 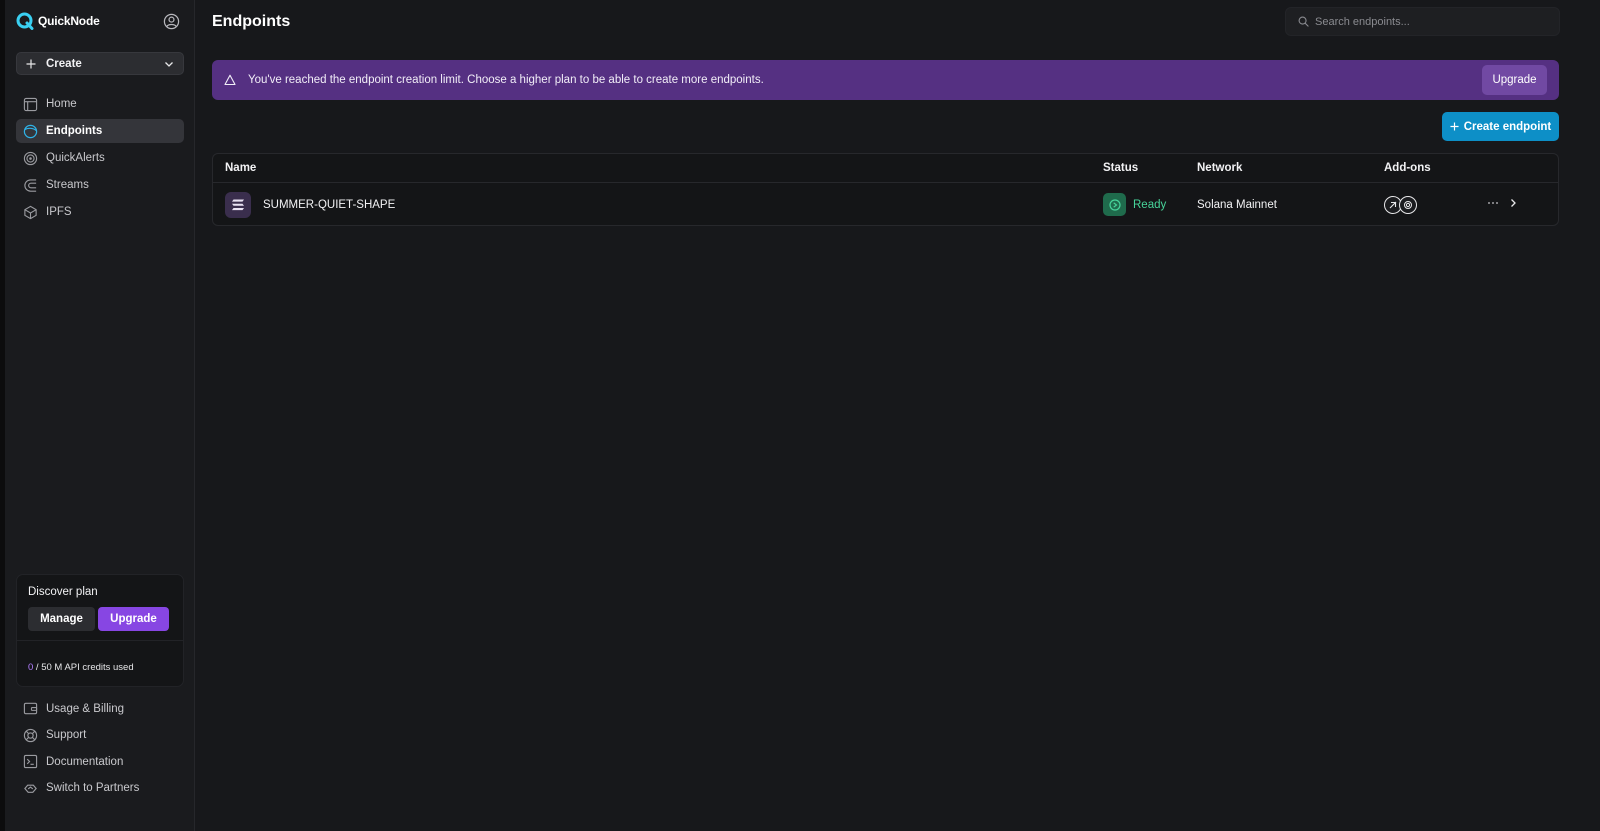 What do you see at coordinates (69, 21) in the screenshot?
I see `brand-name: QuickNode` at bounding box center [69, 21].